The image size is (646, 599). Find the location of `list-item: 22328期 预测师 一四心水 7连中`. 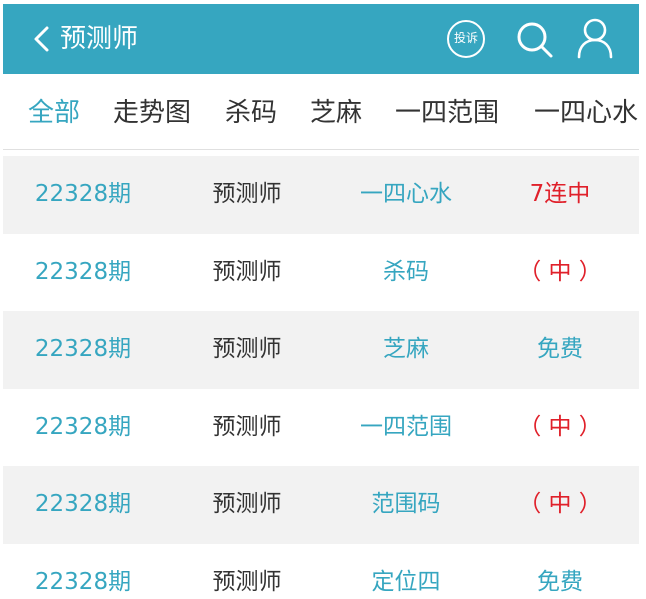

list-item: 22328期 预测师 一四心水 7连中 is located at coordinates (321, 195).